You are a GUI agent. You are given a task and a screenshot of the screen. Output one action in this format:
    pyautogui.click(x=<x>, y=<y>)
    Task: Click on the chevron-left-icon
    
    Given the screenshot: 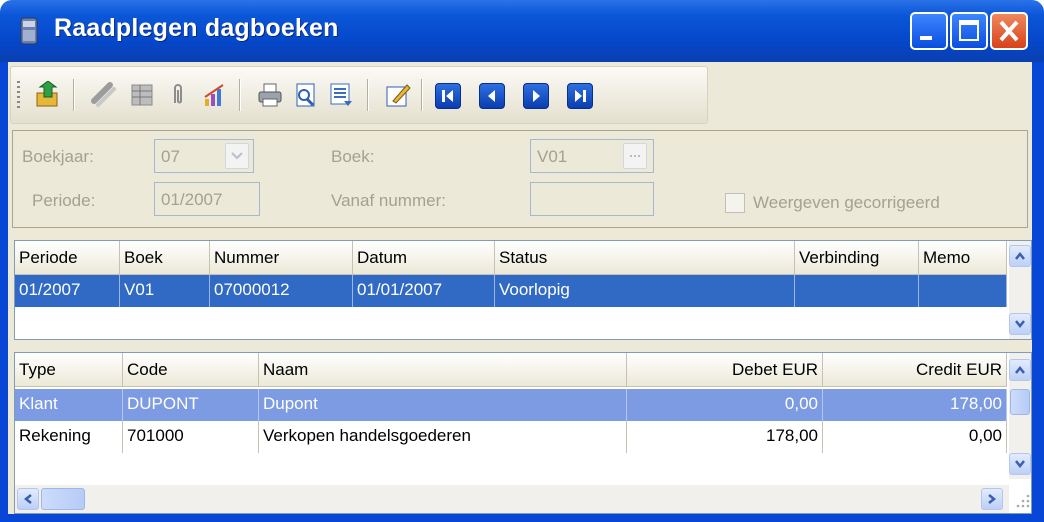 What is the action you would take?
    pyautogui.click(x=28, y=499)
    